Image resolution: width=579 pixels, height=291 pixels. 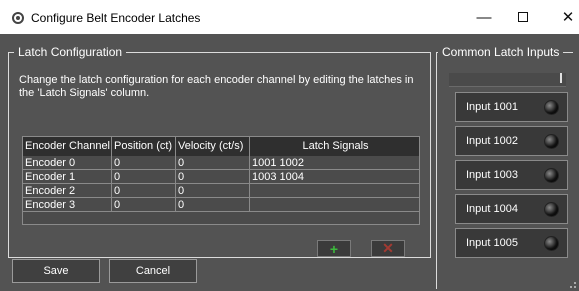 I want to click on input-tile-1002: Input 1002, so click(x=511, y=141).